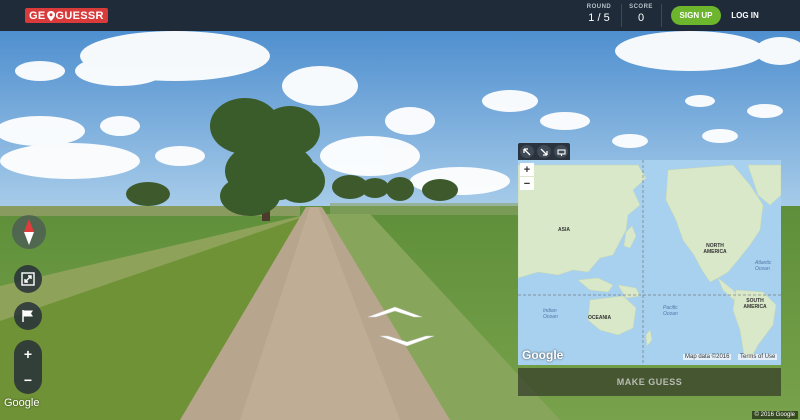  I want to click on map-terms-link: Terms of Use, so click(758, 357).